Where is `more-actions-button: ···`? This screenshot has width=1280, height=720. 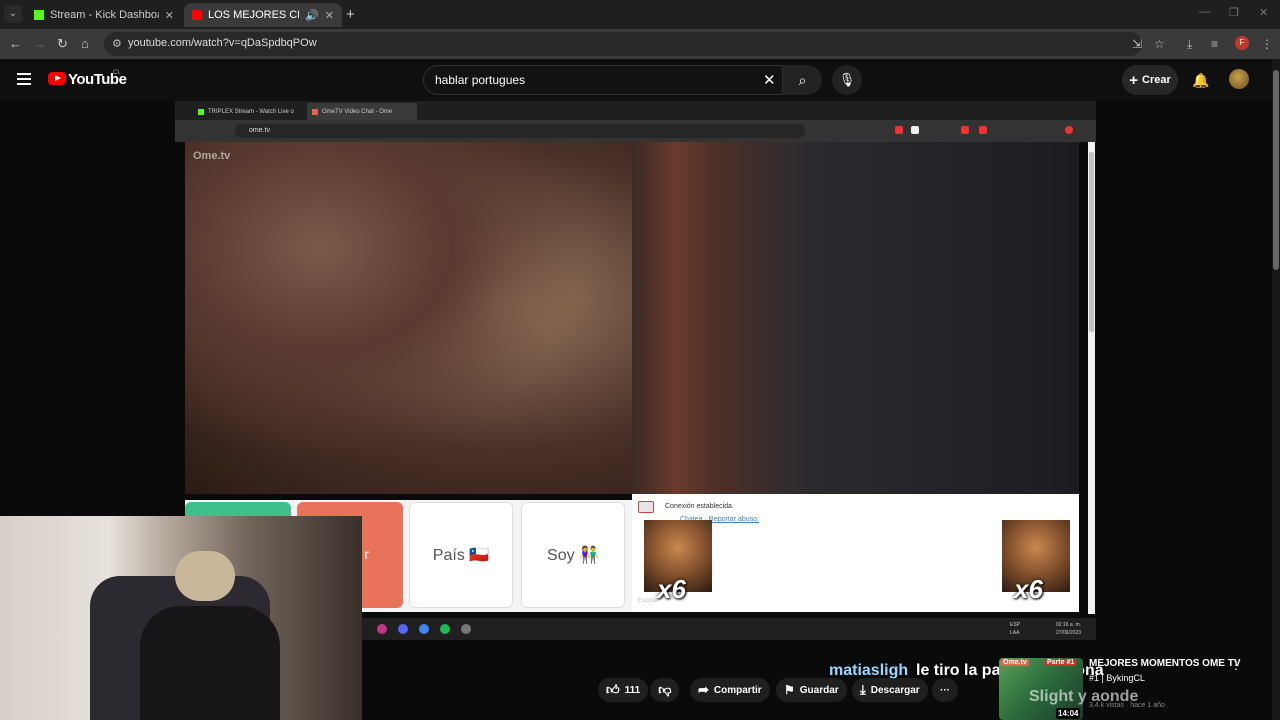
more-actions-button: ··· is located at coordinates (945, 690).